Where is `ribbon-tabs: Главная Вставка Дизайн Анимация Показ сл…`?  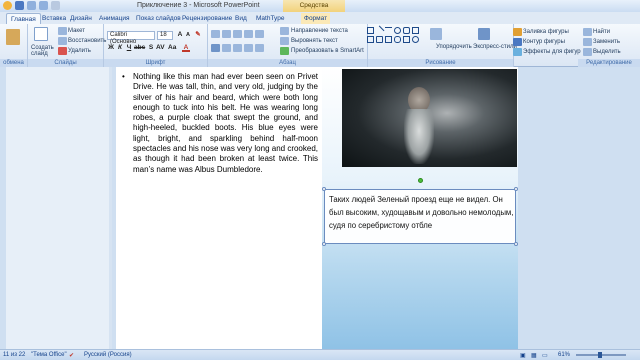 ribbon-tabs: Главная Вставка Дизайн Анимация Показ сл… is located at coordinates (320, 18).